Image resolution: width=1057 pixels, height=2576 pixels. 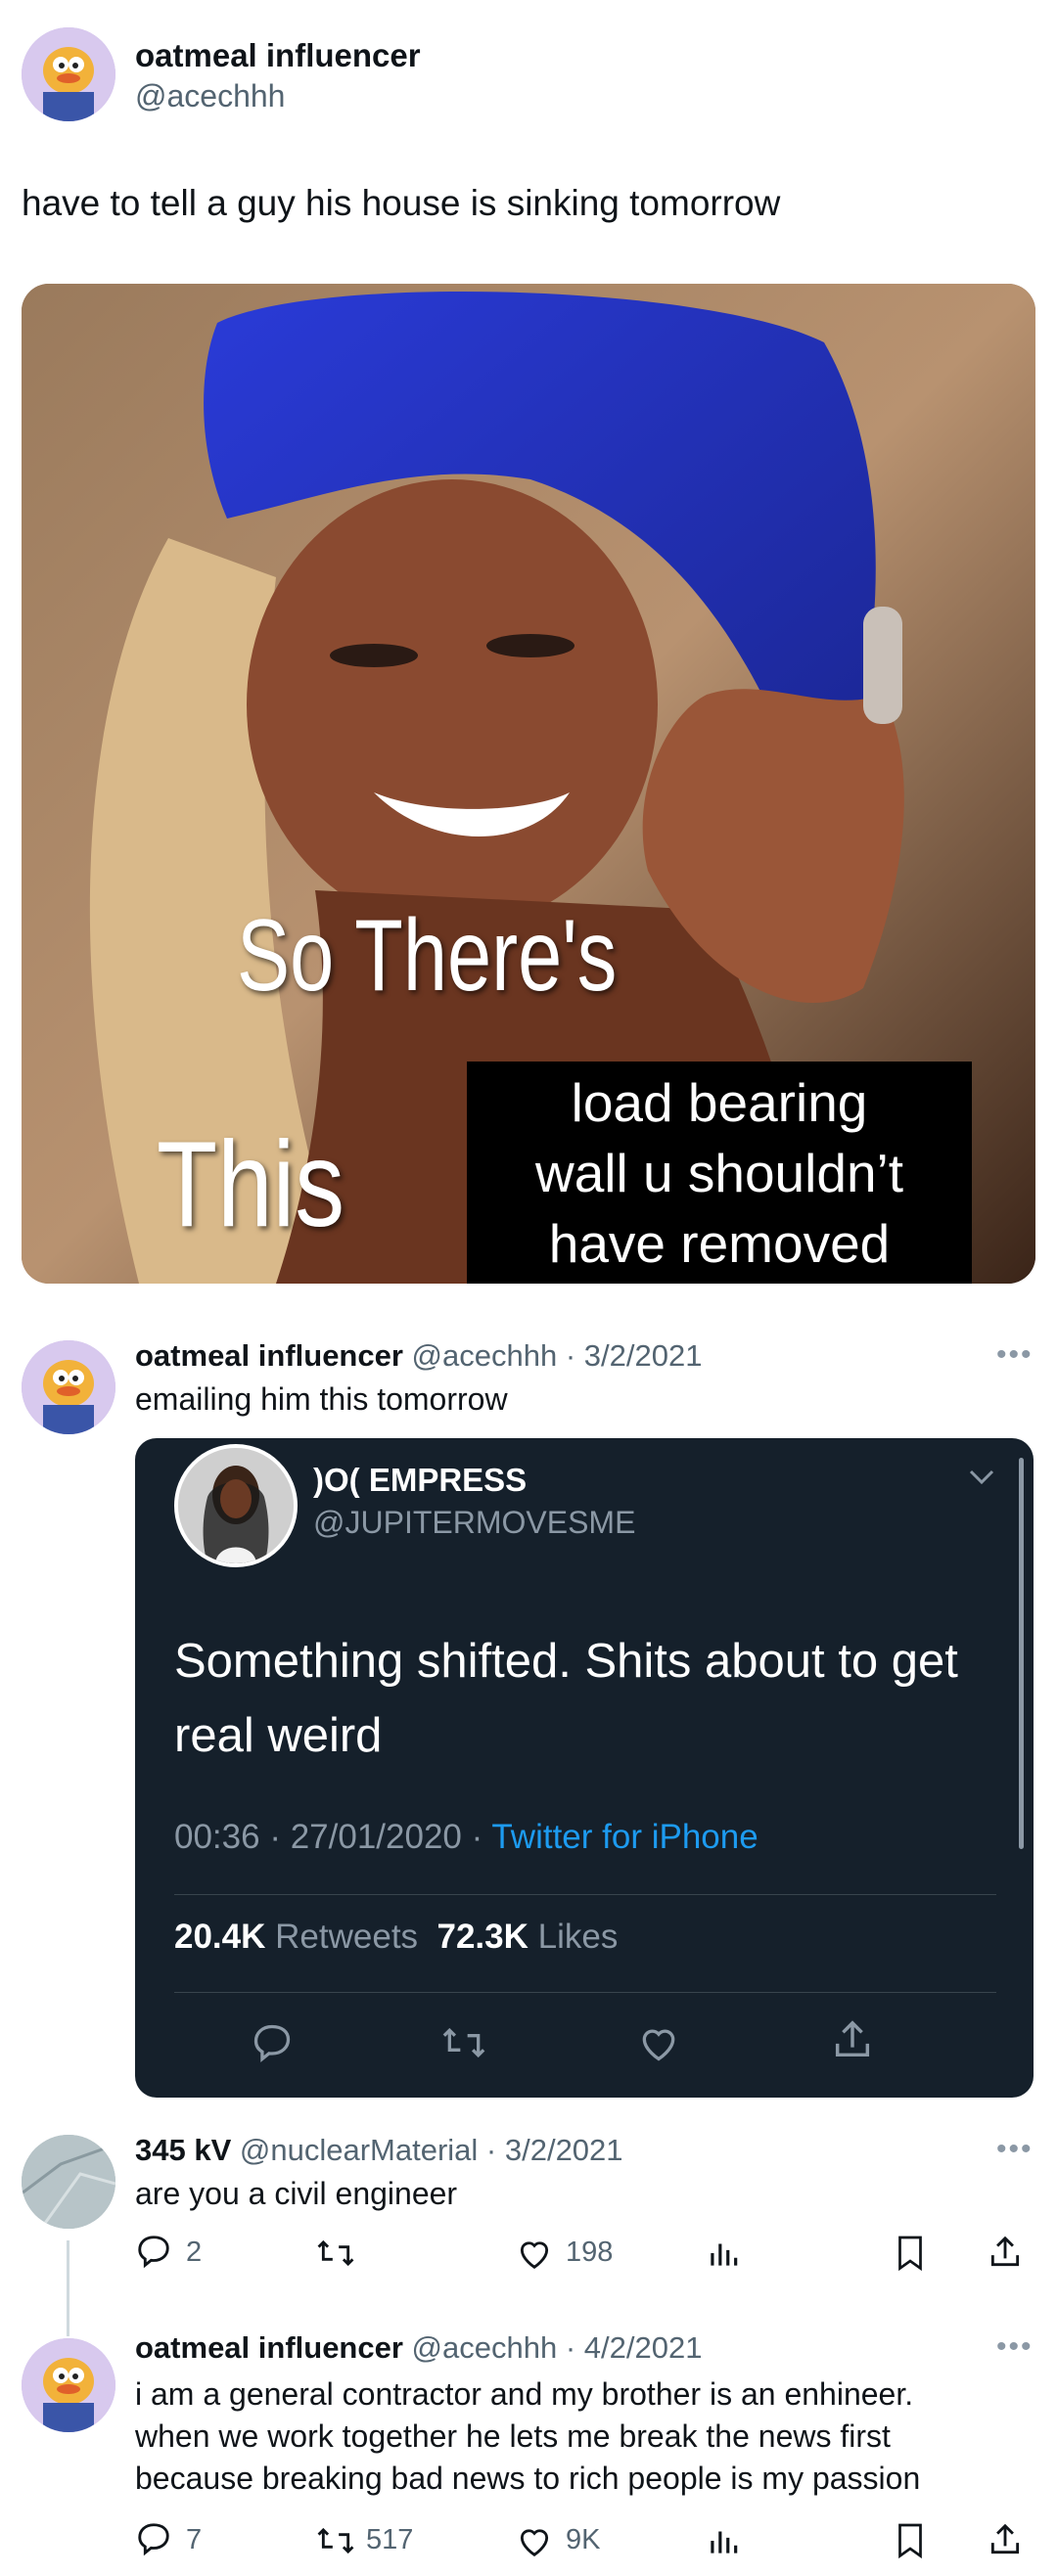 I want to click on handle: @acechhh, so click(x=210, y=96).